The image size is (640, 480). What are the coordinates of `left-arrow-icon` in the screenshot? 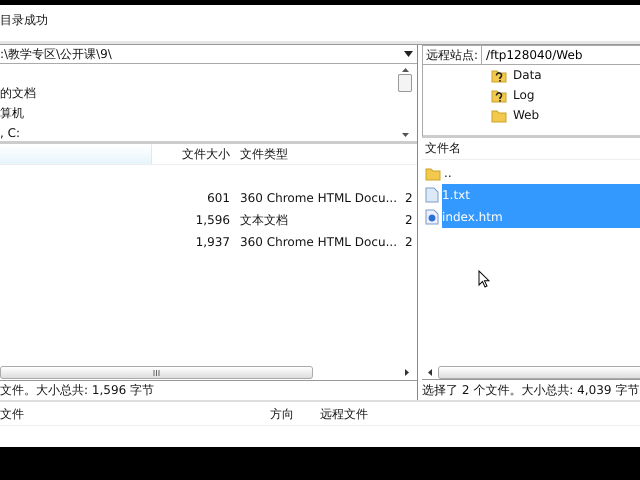 It's located at (430, 372).